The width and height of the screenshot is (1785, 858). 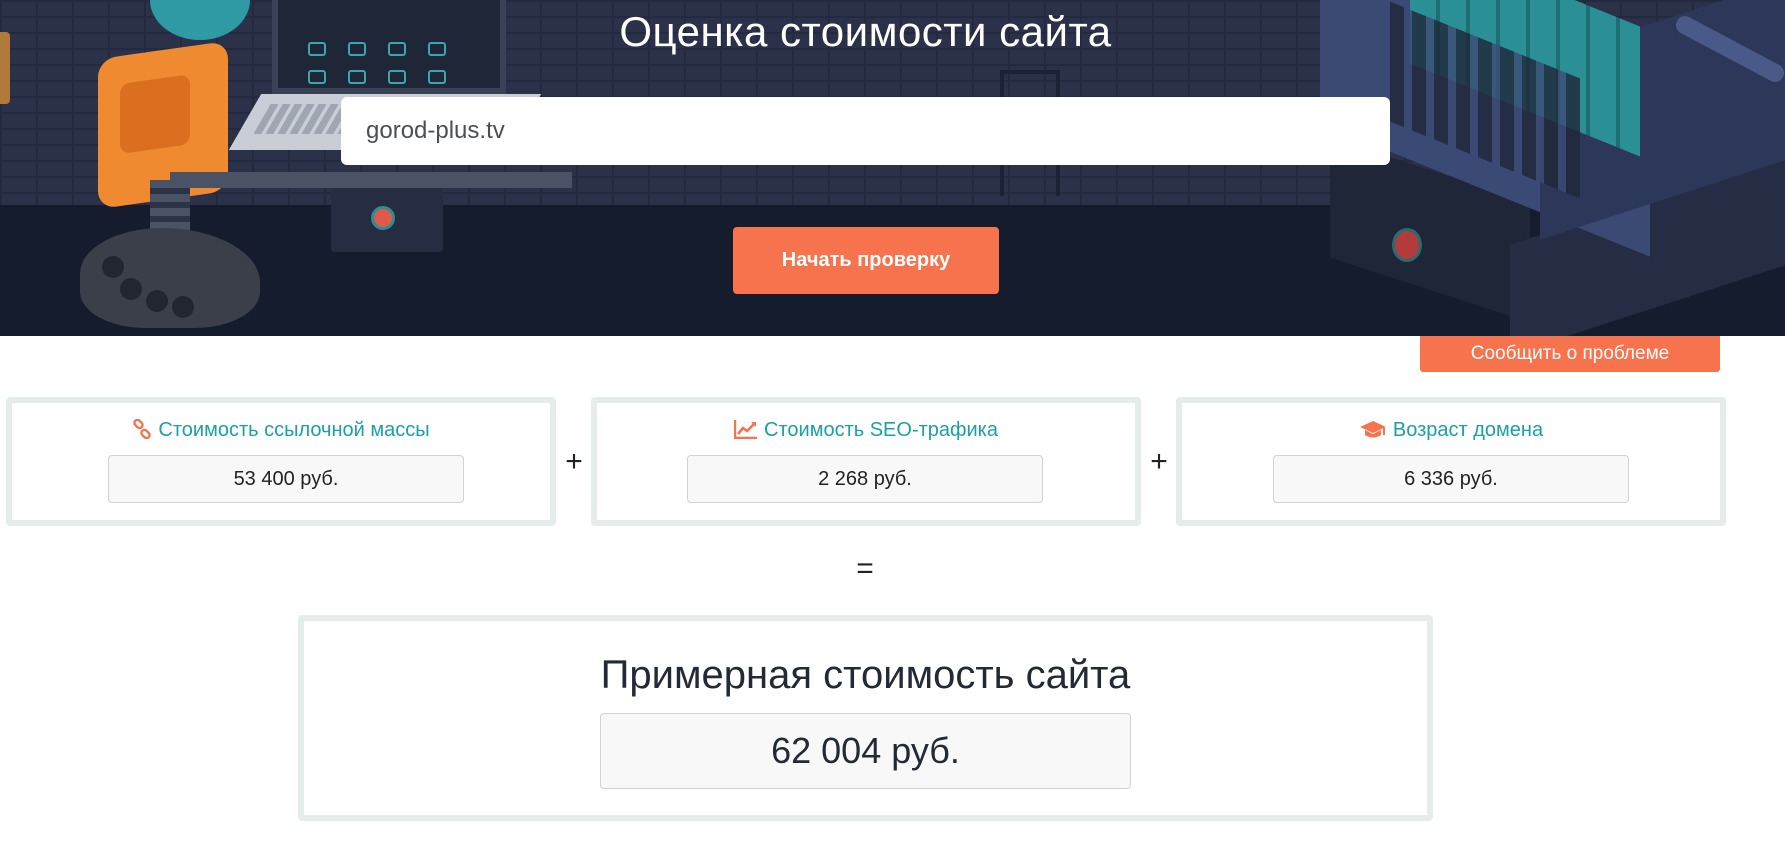 What do you see at coordinates (294, 430) in the screenshot?
I see `card-title-text: Стоимость ссылочной массы` at bounding box center [294, 430].